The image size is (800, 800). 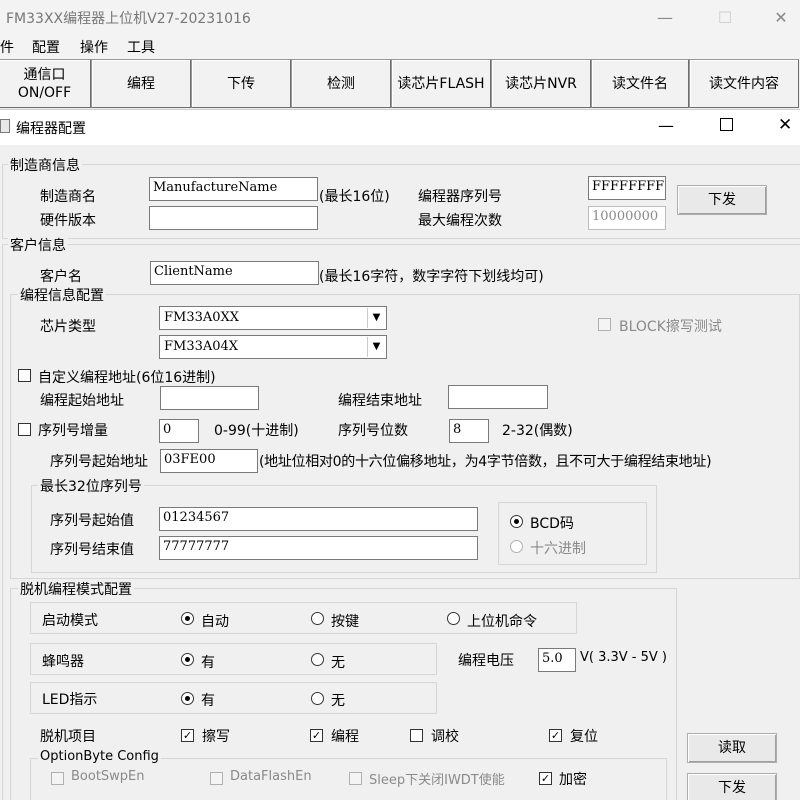 I want to click on bootswpen-label: BootSwpEn, so click(x=108, y=776).